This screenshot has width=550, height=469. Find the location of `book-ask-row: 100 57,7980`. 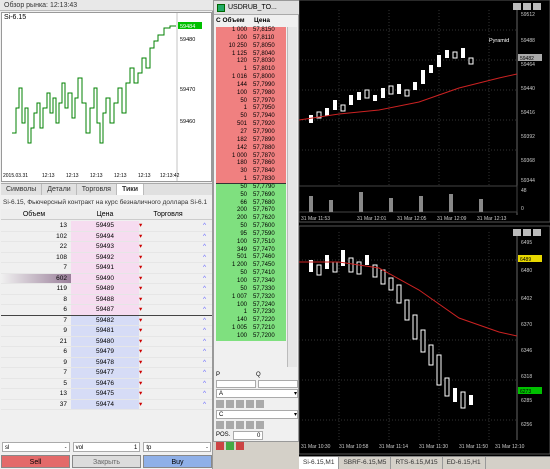

book-ask-row: 100 57,7980 is located at coordinates (251, 93).